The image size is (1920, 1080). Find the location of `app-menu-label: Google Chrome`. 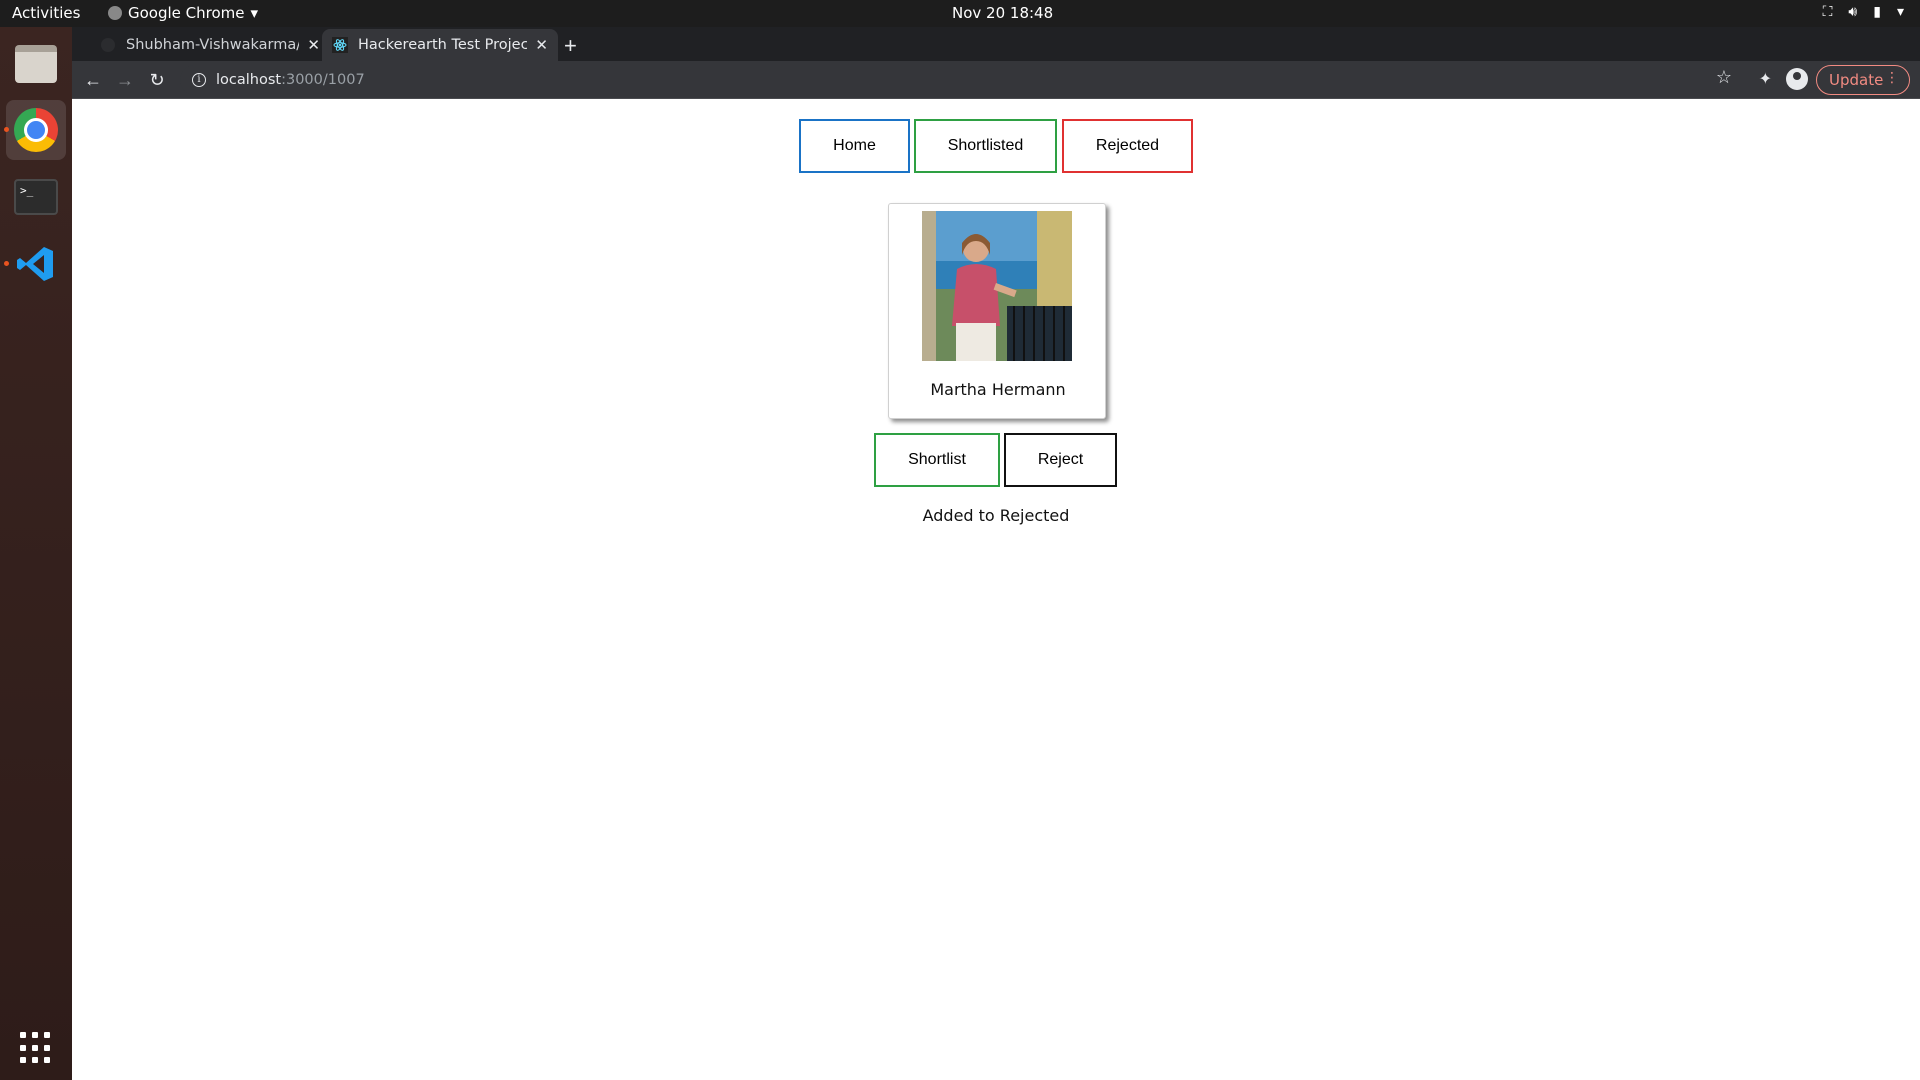

app-menu-label: Google Chrome is located at coordinates (186, 13).